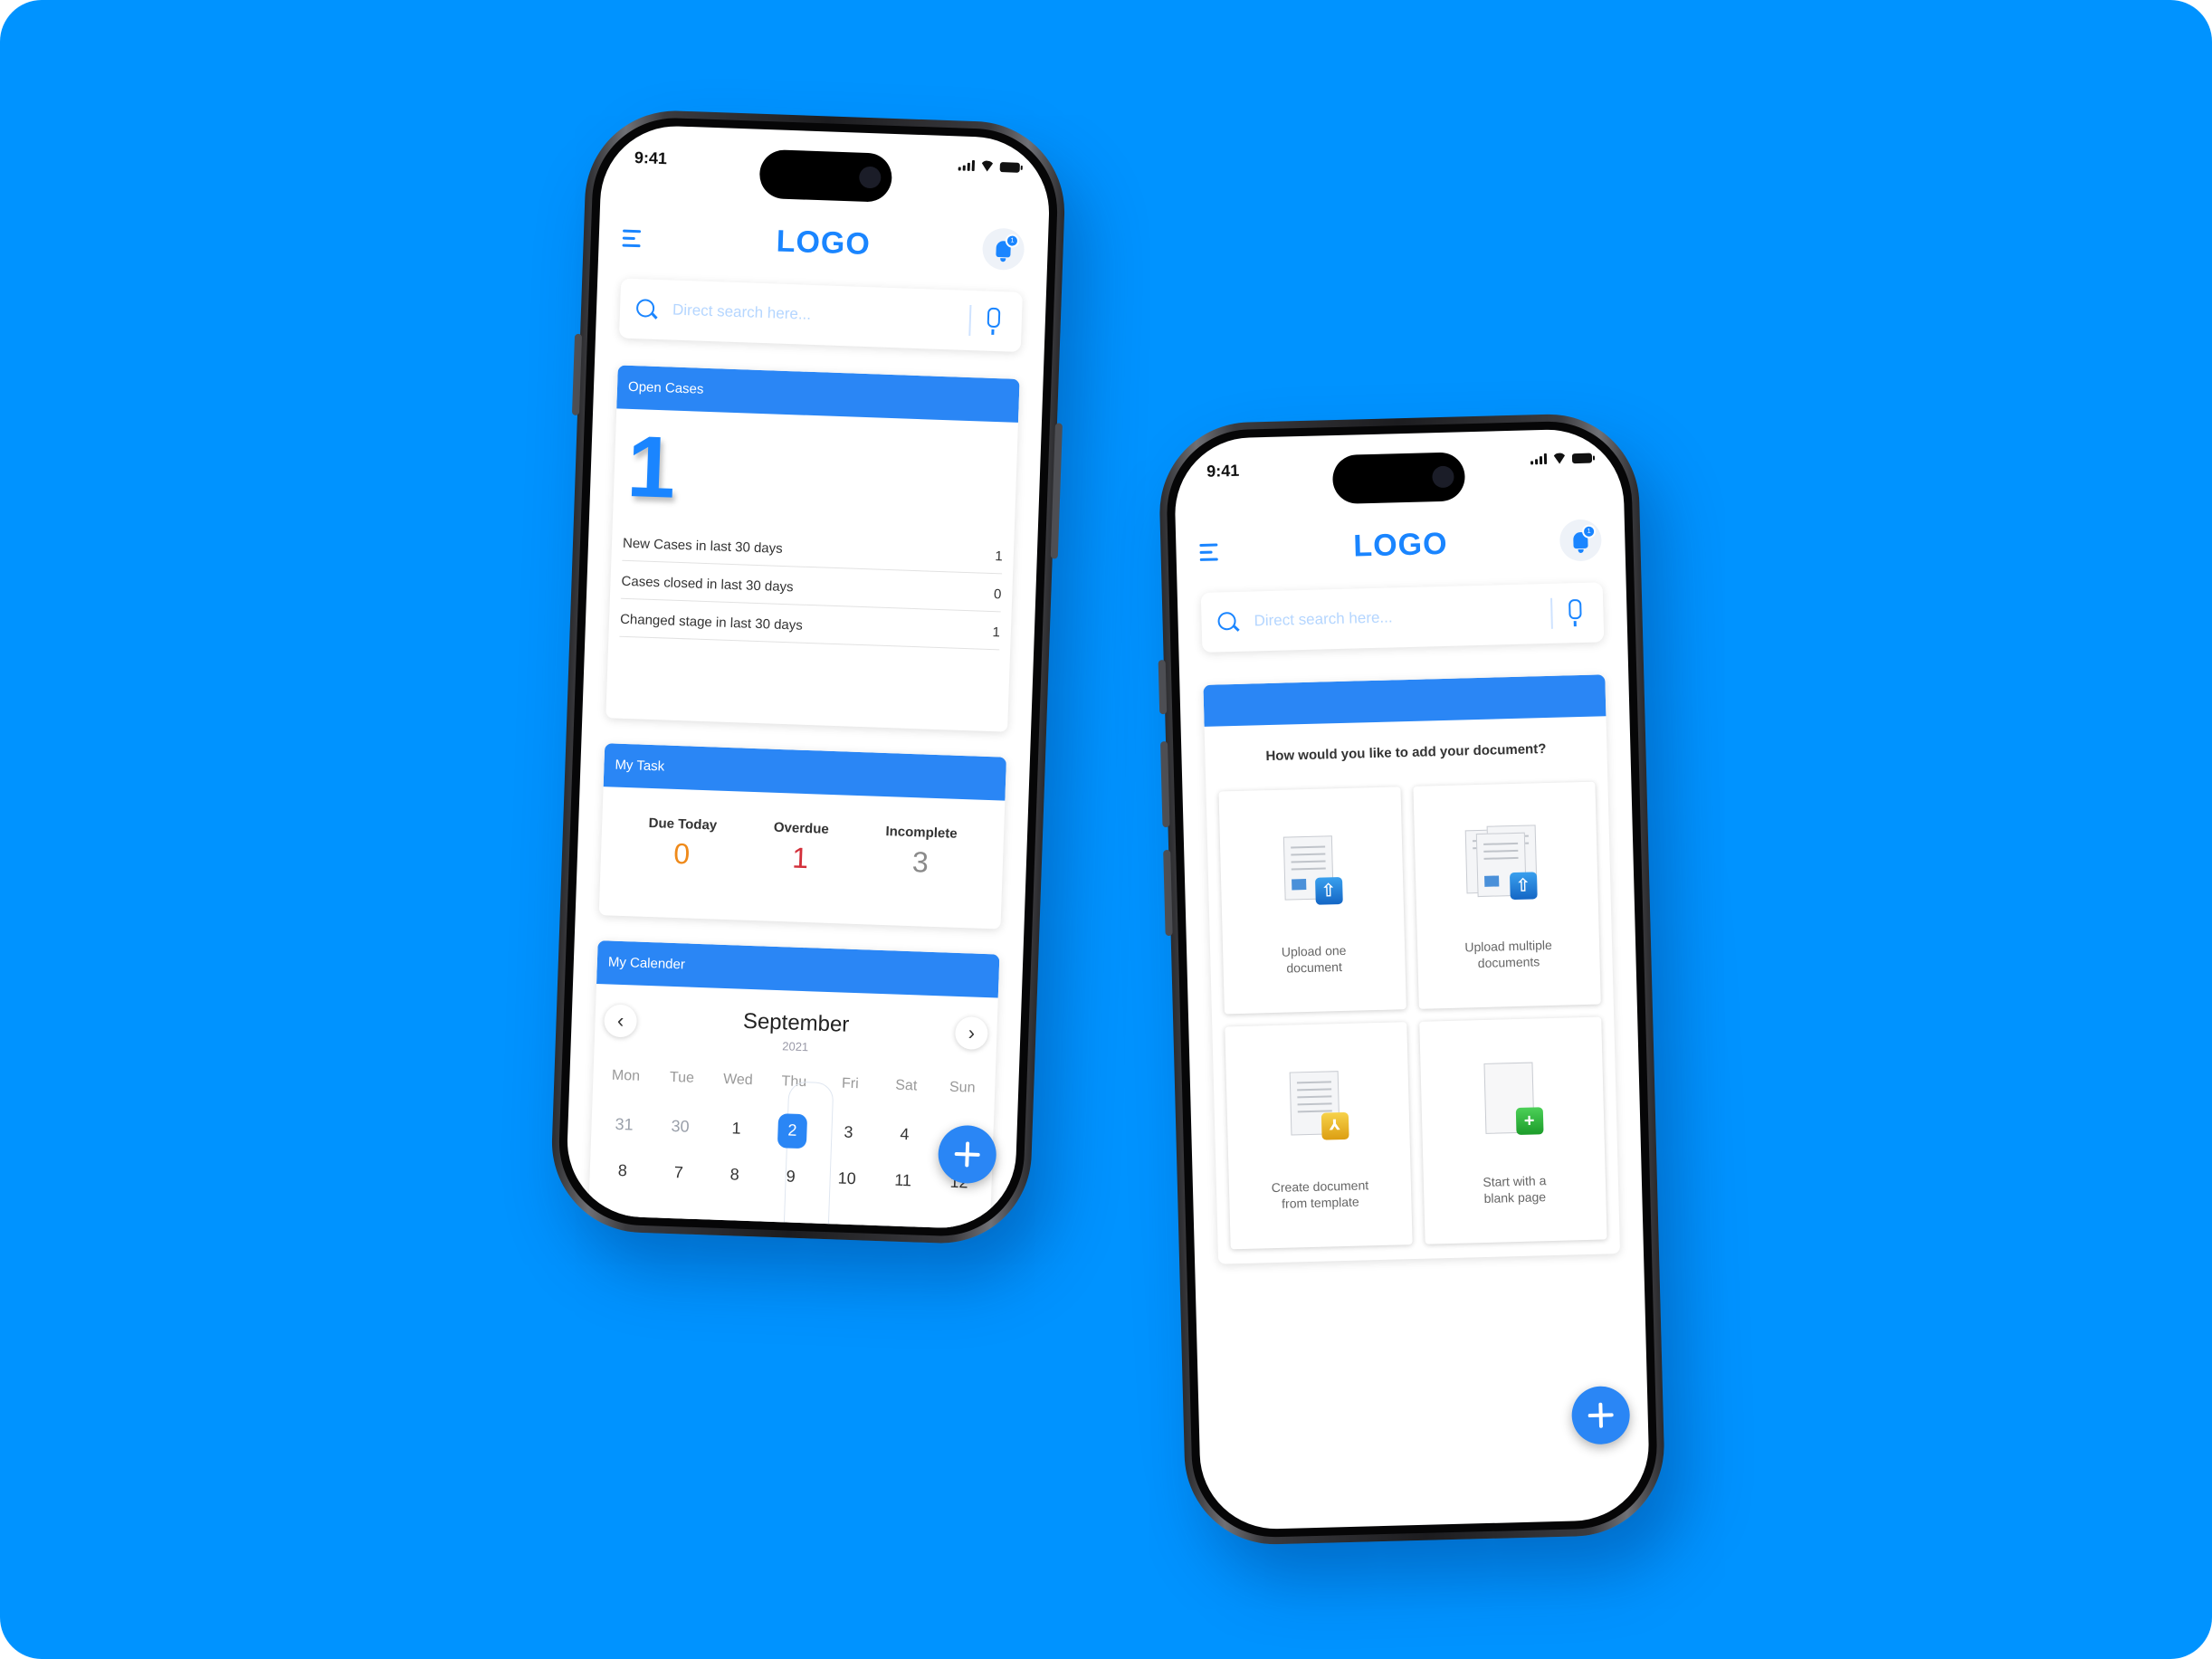 The height and width of the screenshot is (1659, 2212). I want to click on option-label-line1: Create document, so click(1320, 1187).